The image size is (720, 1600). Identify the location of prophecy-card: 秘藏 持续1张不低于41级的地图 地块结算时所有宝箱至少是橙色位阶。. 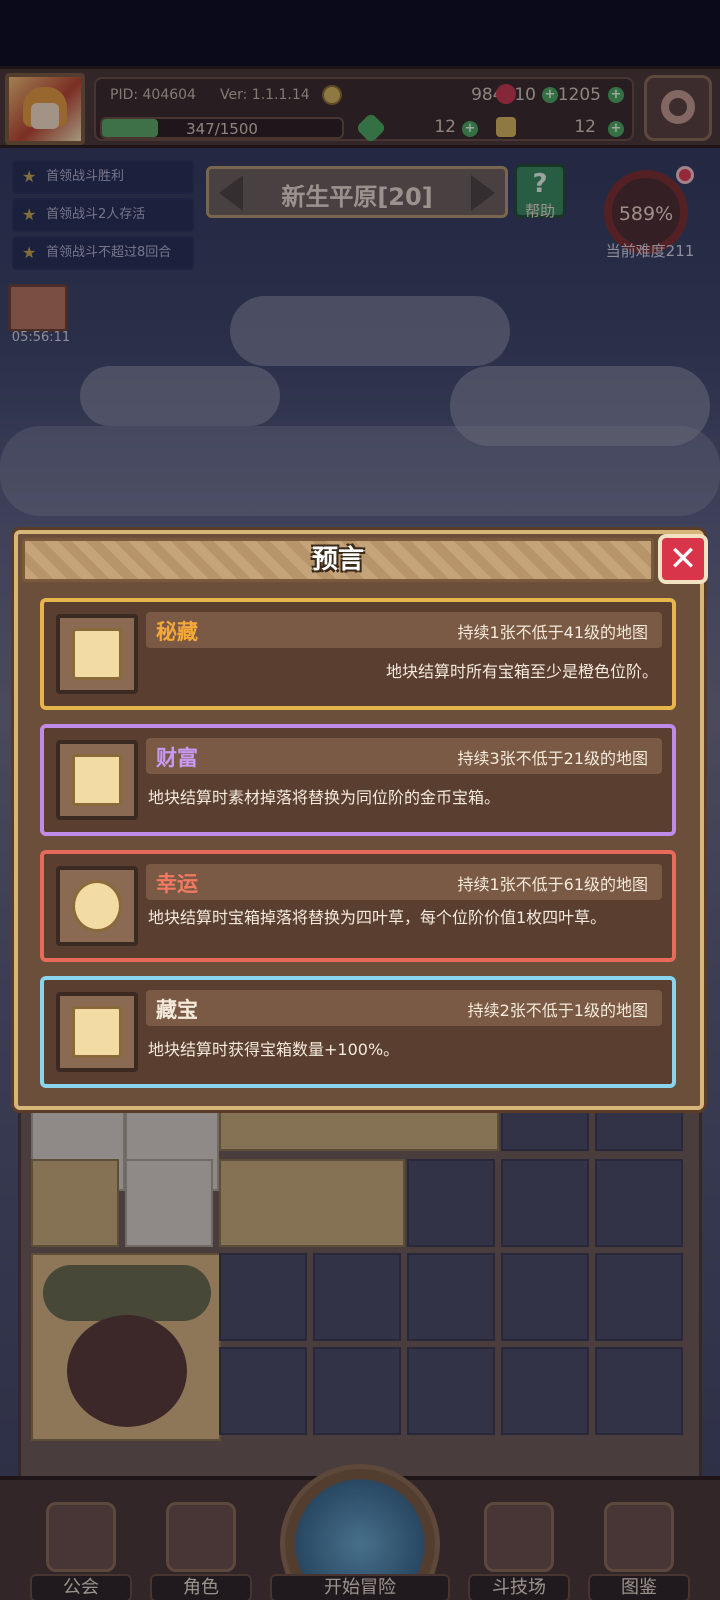
(358, 654).